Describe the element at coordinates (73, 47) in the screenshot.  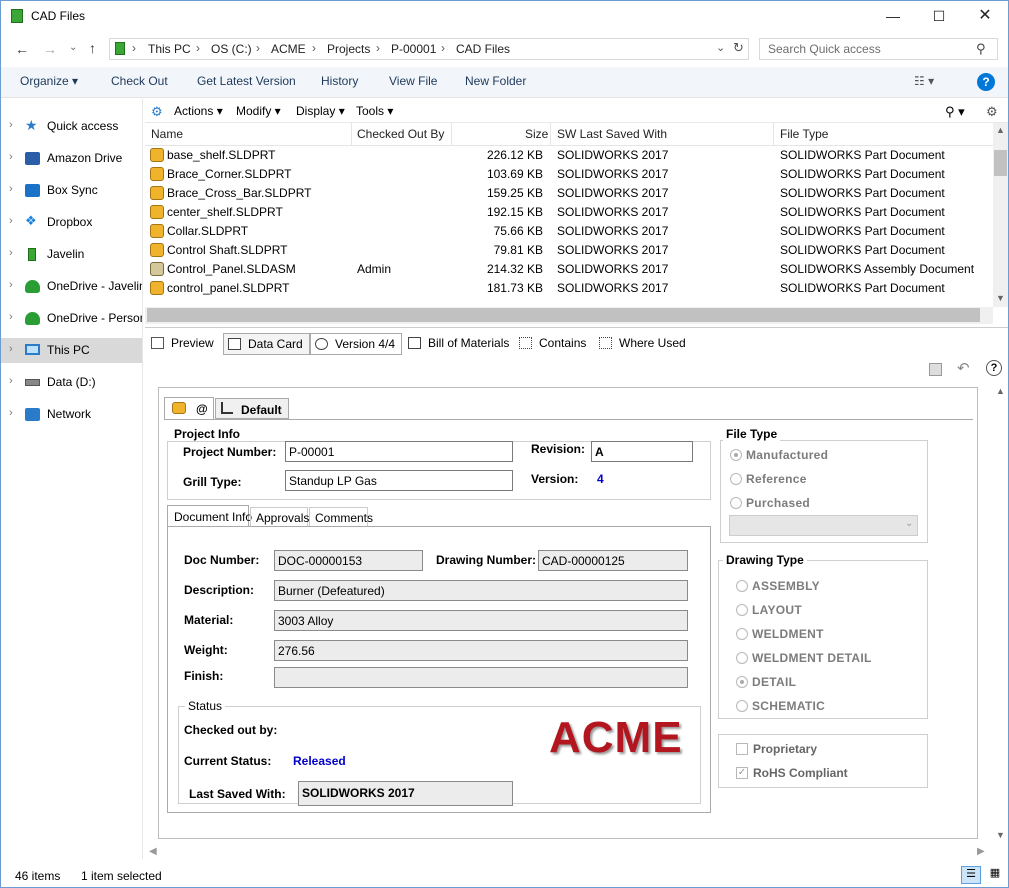
I see `recent-chevron-icon: ⌄` at that location.